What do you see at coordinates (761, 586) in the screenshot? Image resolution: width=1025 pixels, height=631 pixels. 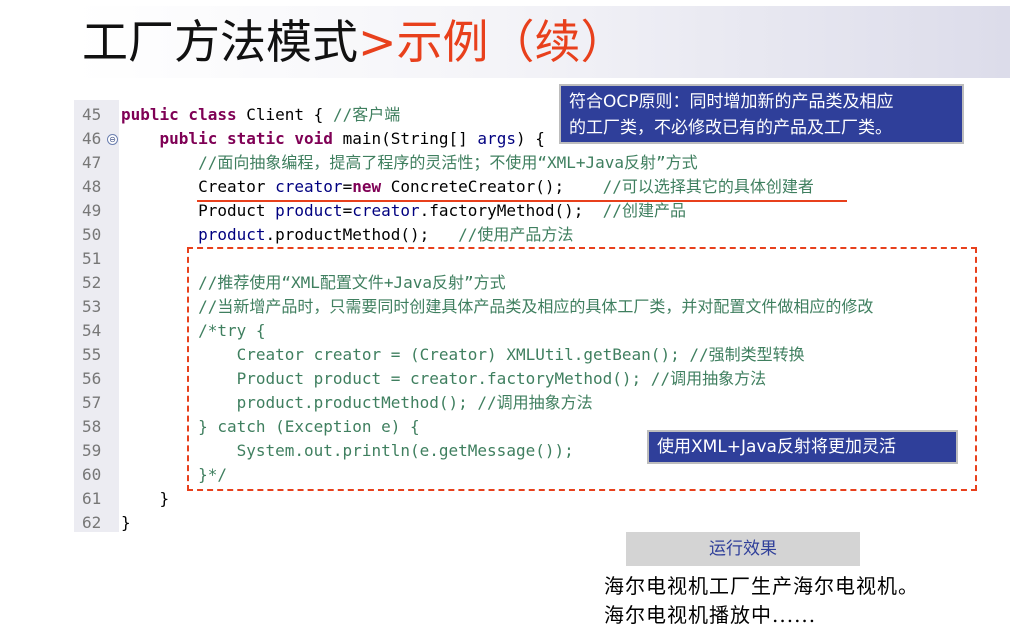 I see `output-line-1: 海尔电视机工厂生产海尔电视机。` at bounding box center [761, 586].